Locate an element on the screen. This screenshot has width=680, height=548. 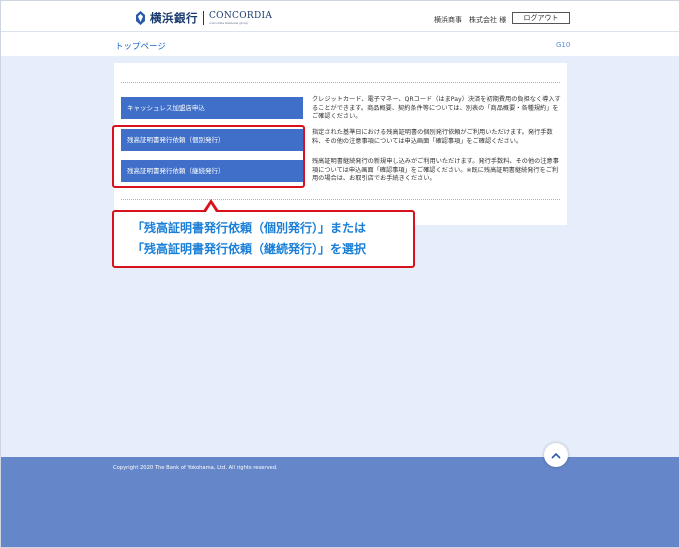
bank-logo-icon is located at coordinates (140, 18).